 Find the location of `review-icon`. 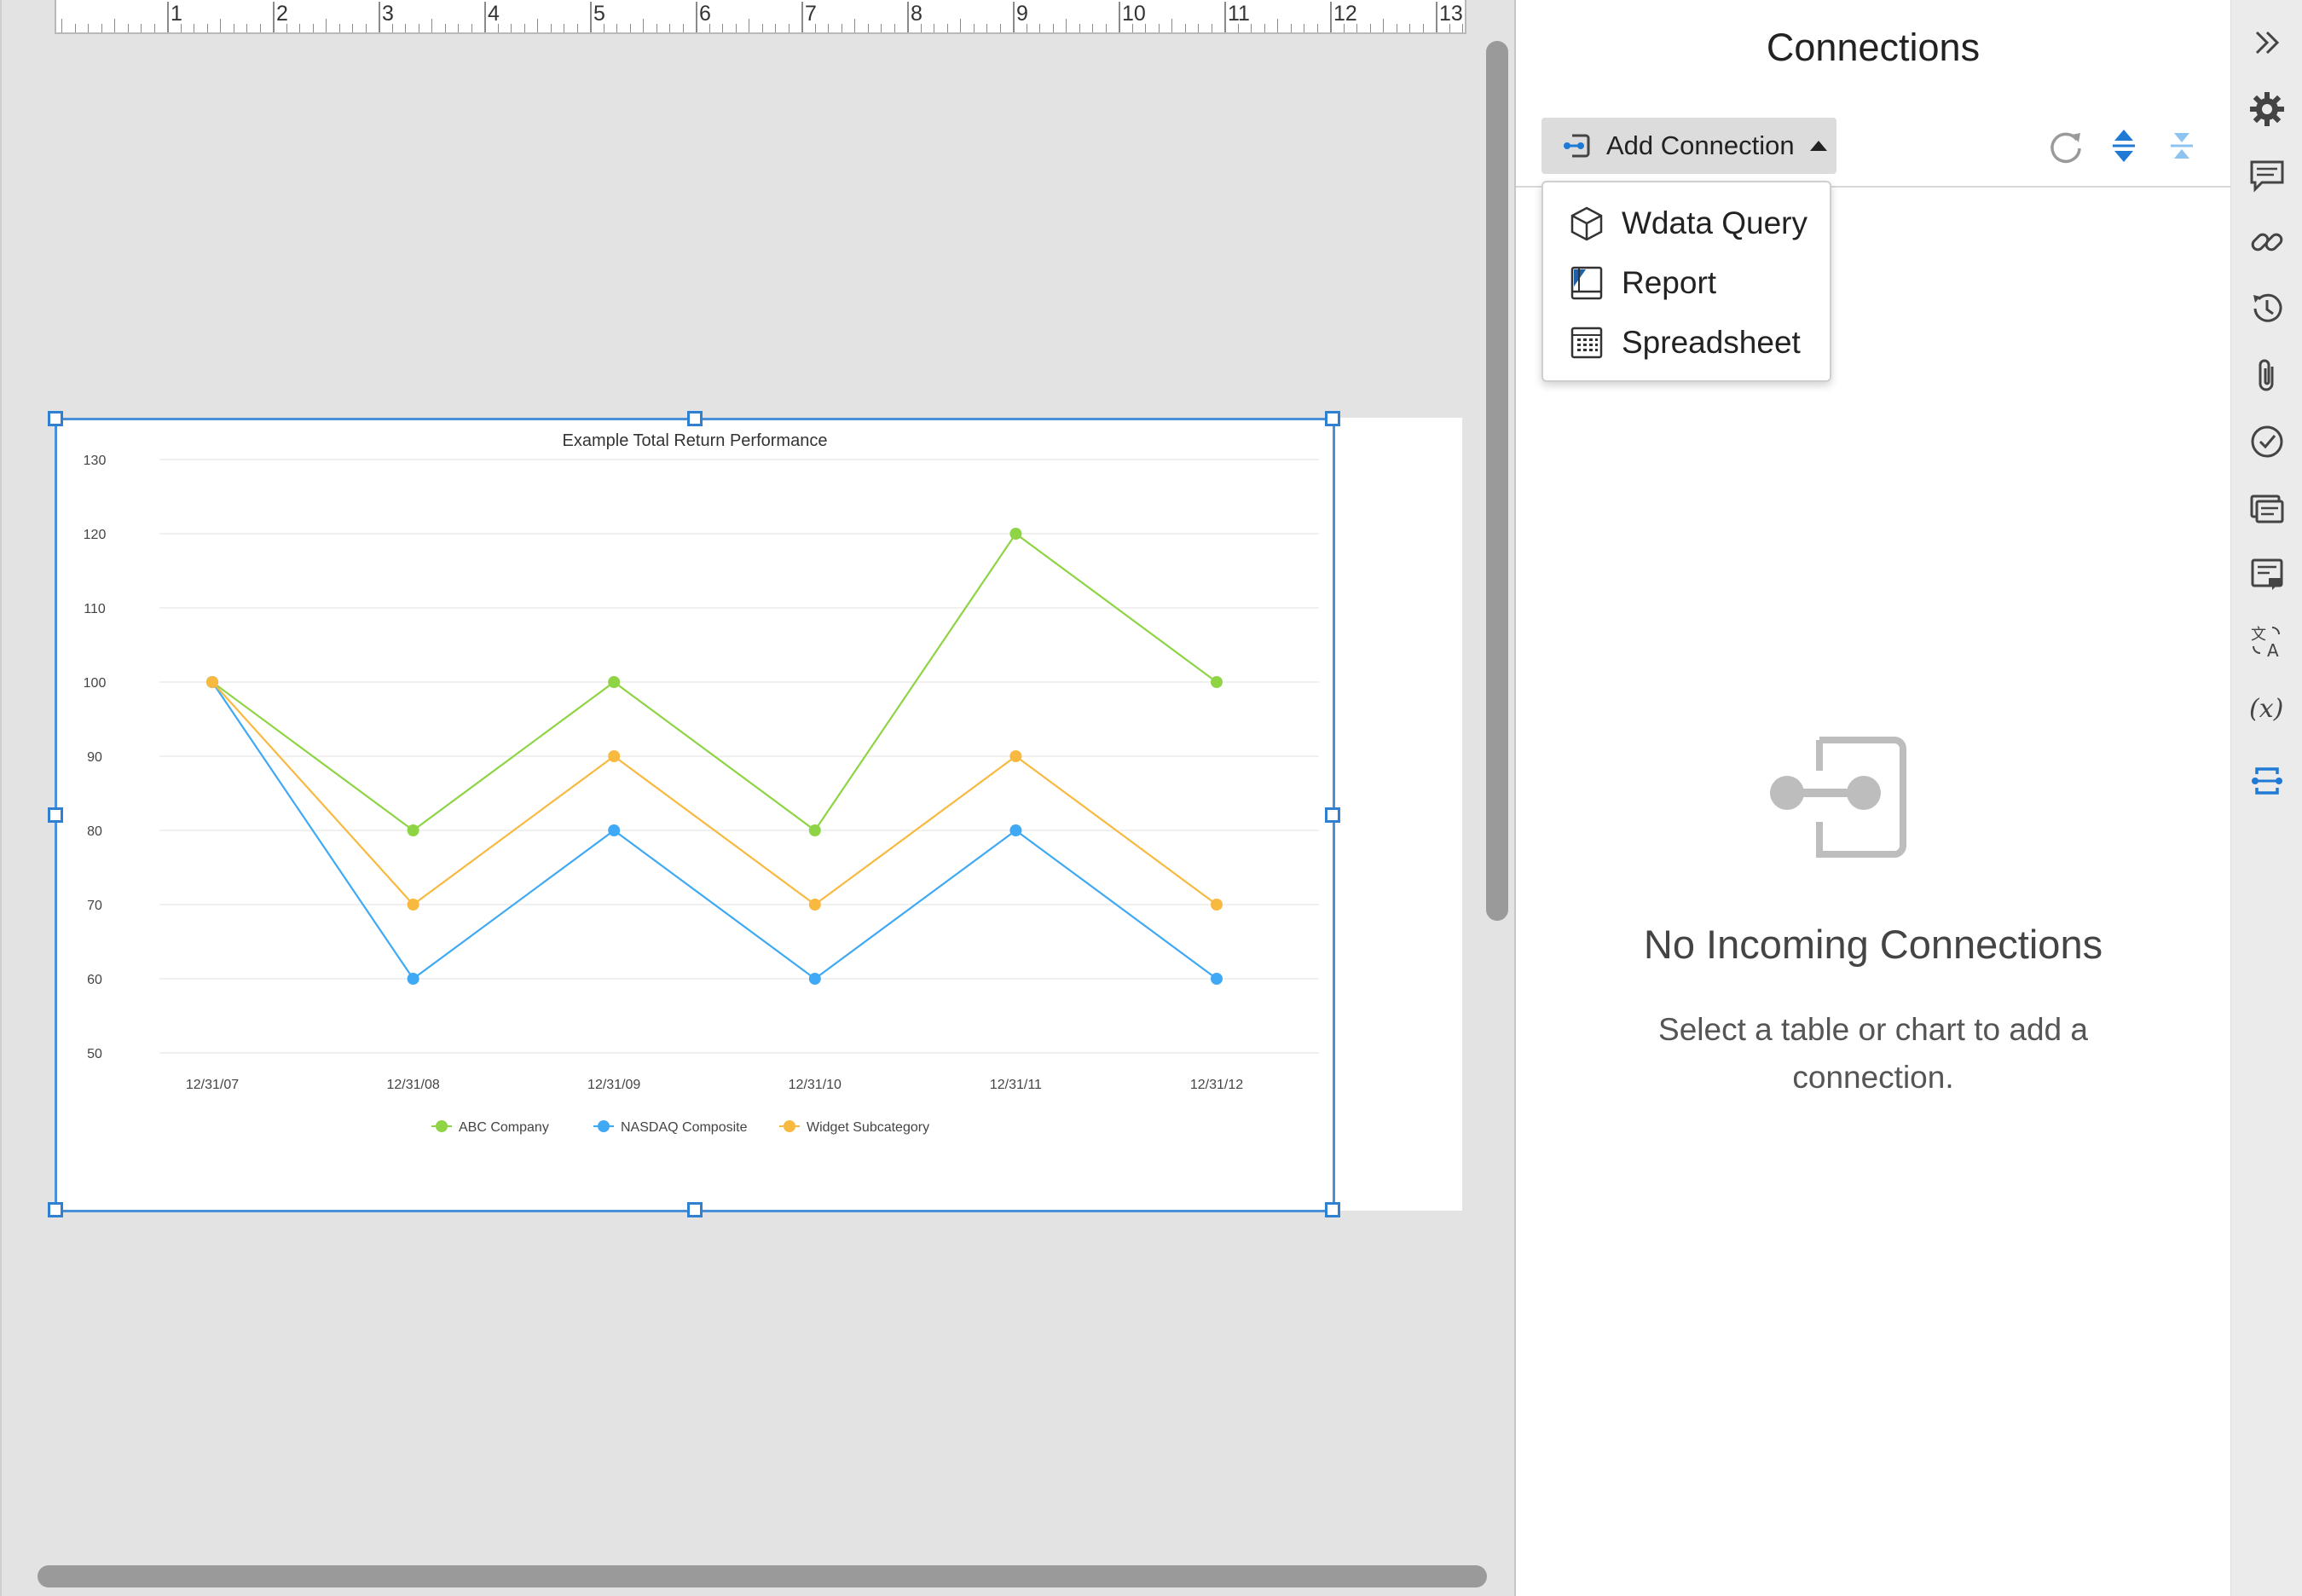

review-icon is located at coordinates (2267, 508).